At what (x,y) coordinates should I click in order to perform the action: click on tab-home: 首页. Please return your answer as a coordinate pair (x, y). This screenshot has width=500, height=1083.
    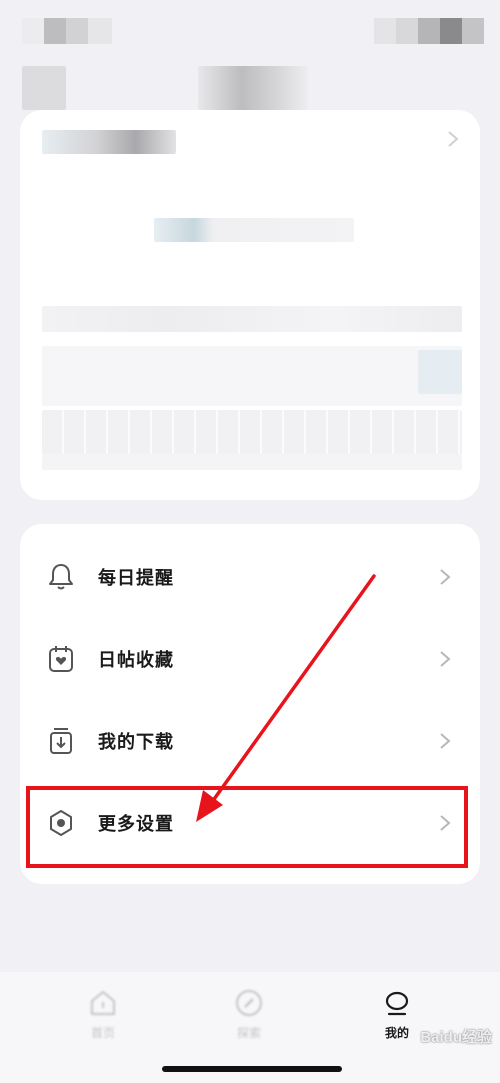
    Looking at the image, I should click on (103, 1014).